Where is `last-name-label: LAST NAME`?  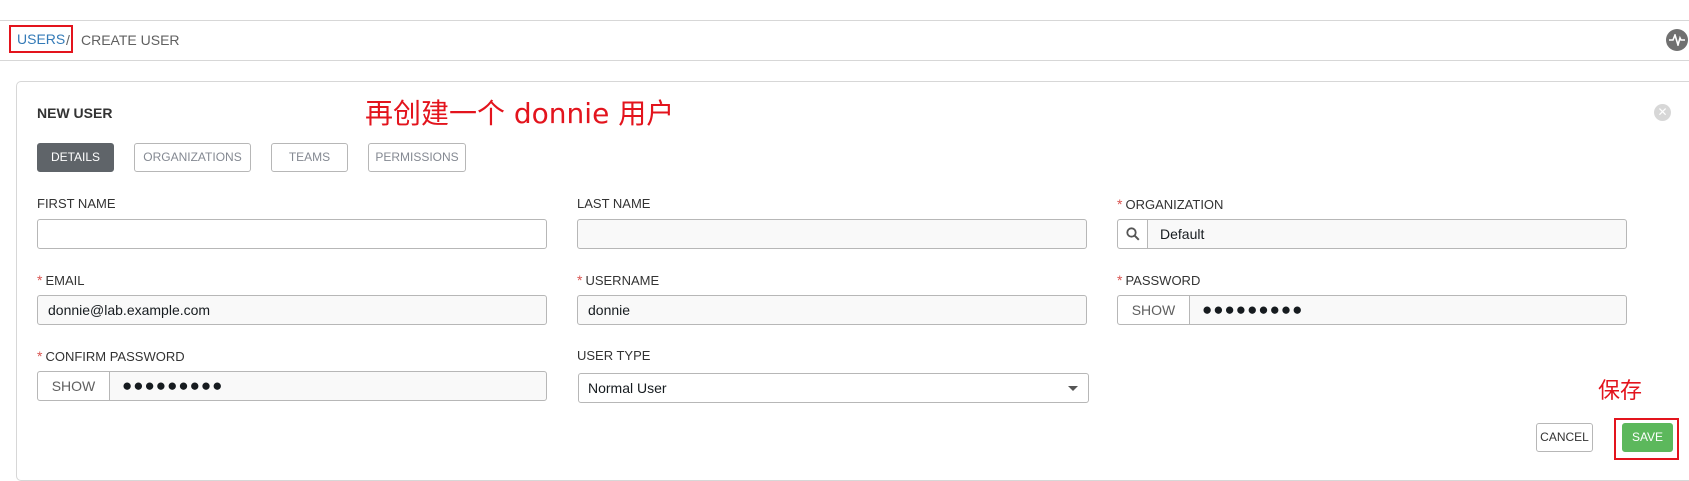 last-name-label: LAST NAME is located at coordinates (614, 203).